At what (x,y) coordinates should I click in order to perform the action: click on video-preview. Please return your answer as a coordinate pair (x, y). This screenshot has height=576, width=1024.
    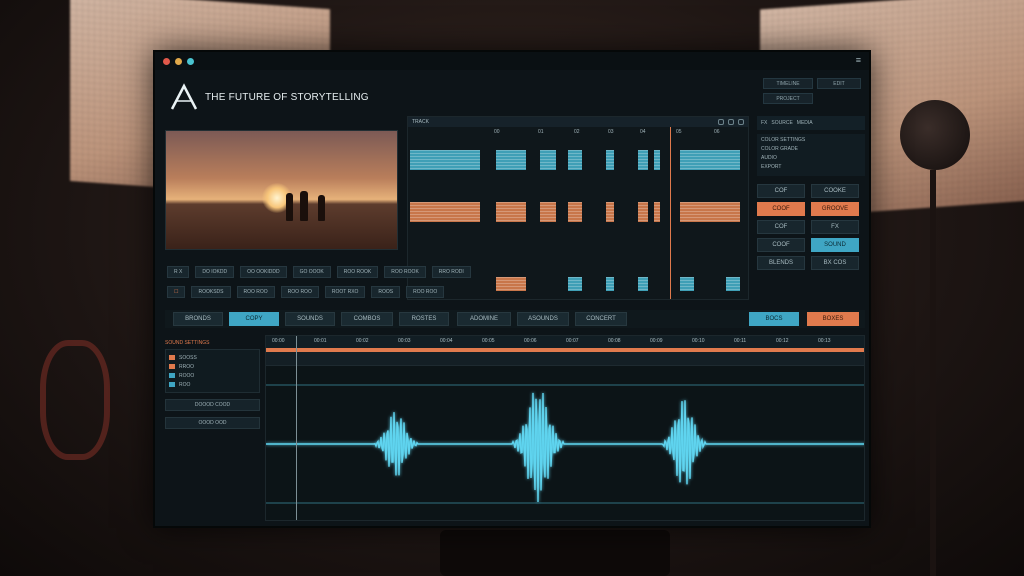
    Looking at the image, I should click on (281, 190).